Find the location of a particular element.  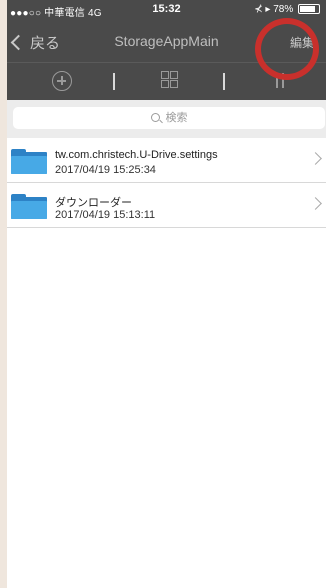

file-date: 2017/04/19 15:25:34 is located at coordinates (105, 170).